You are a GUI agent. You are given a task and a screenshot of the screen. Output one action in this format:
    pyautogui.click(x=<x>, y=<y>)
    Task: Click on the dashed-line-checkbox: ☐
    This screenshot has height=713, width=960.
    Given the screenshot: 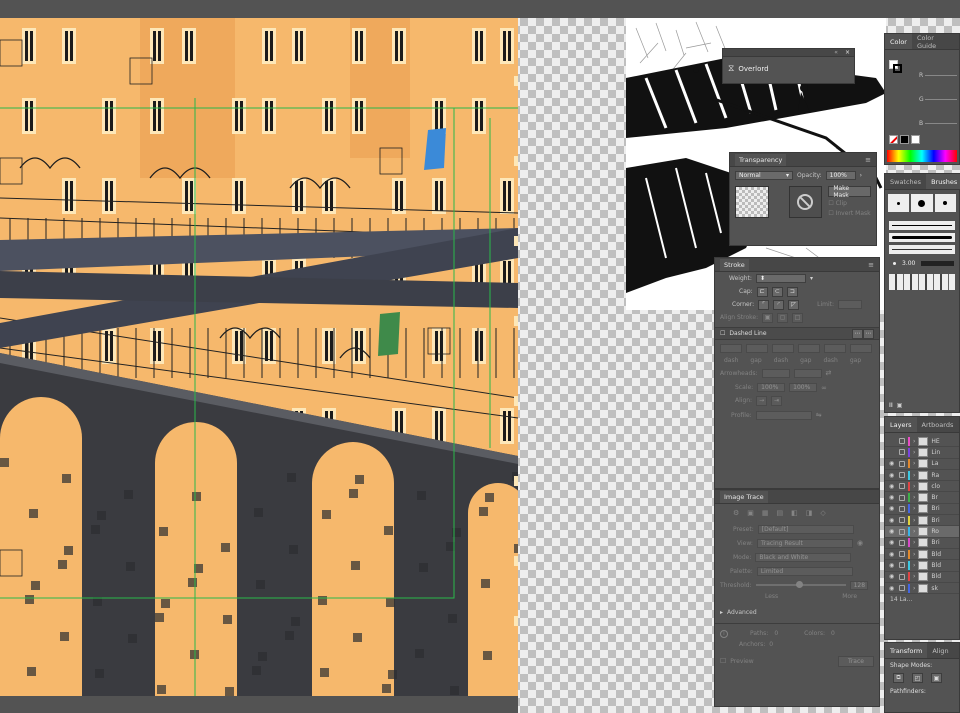 What is the action you would take?
    pyautogui.click(x=722, y=333)
    